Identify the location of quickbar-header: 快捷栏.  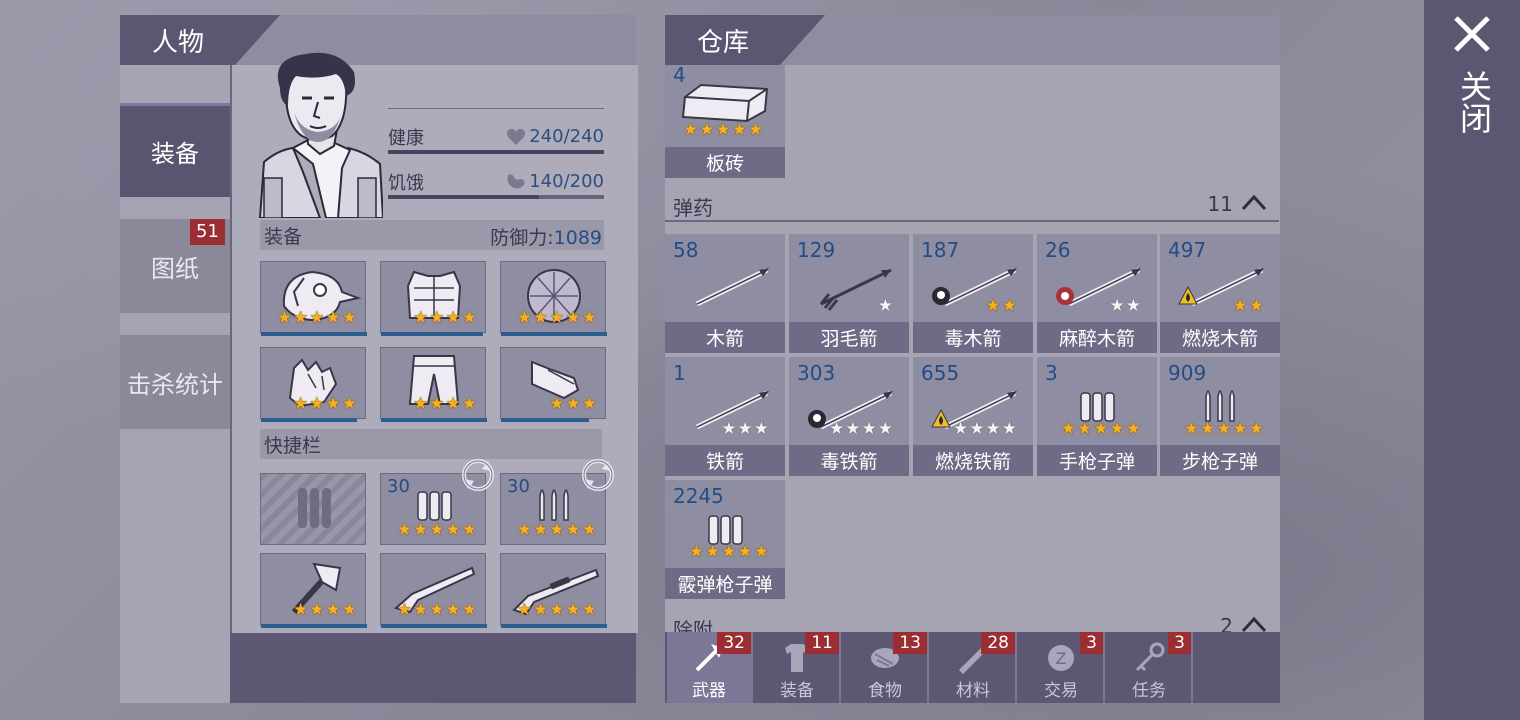
(431, 444).